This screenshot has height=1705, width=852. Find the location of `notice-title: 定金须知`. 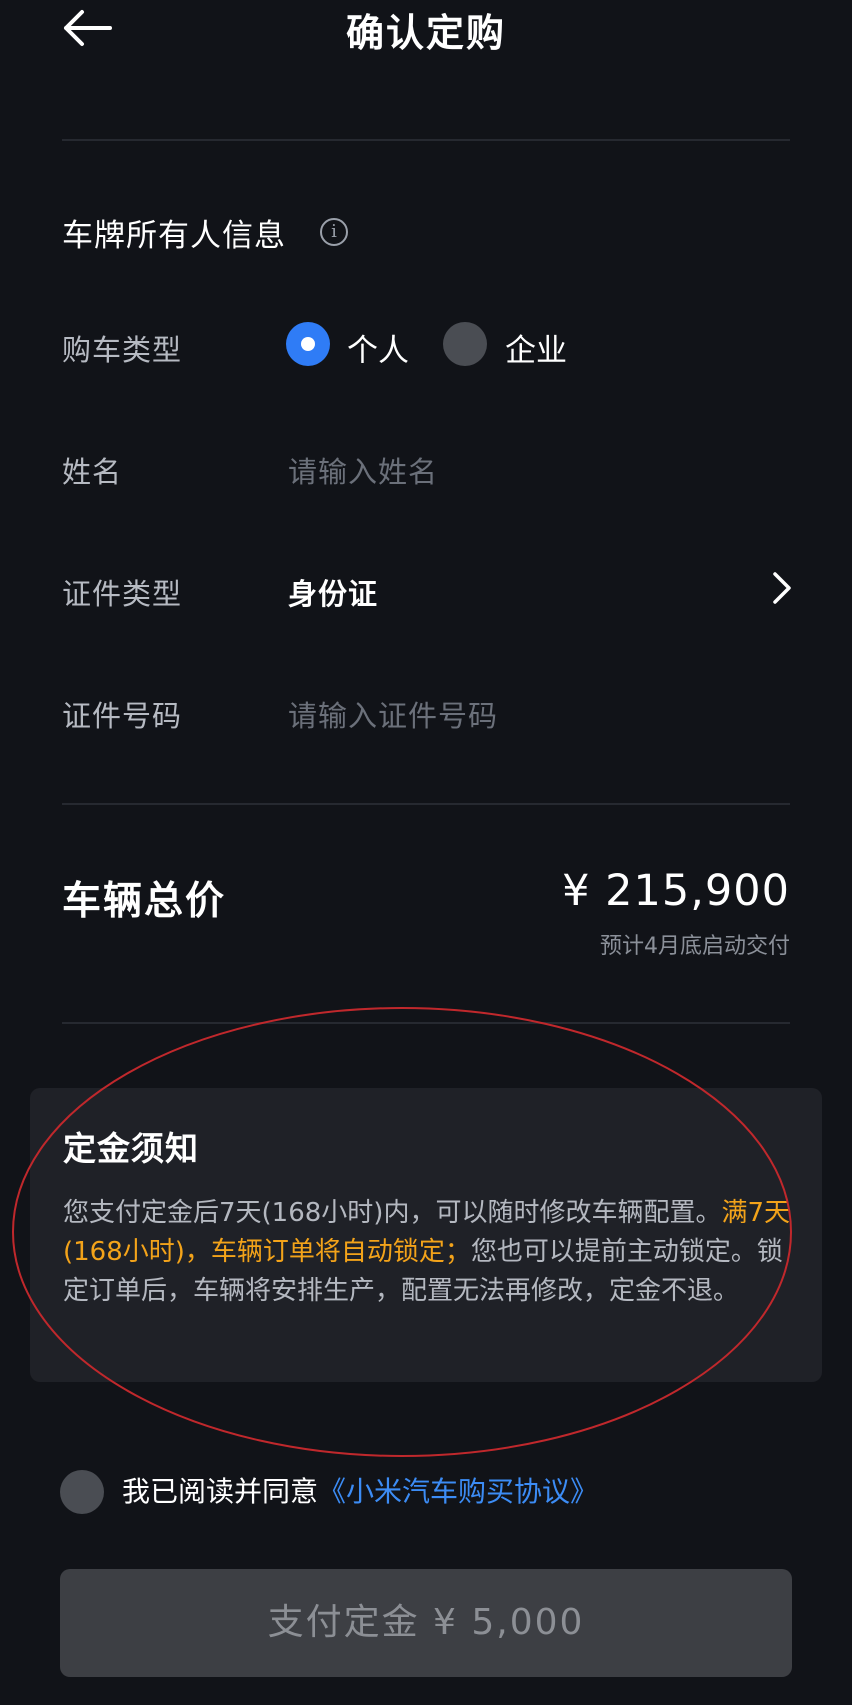

notice-title: 定金须知 is located at coordinates (131, 1148).